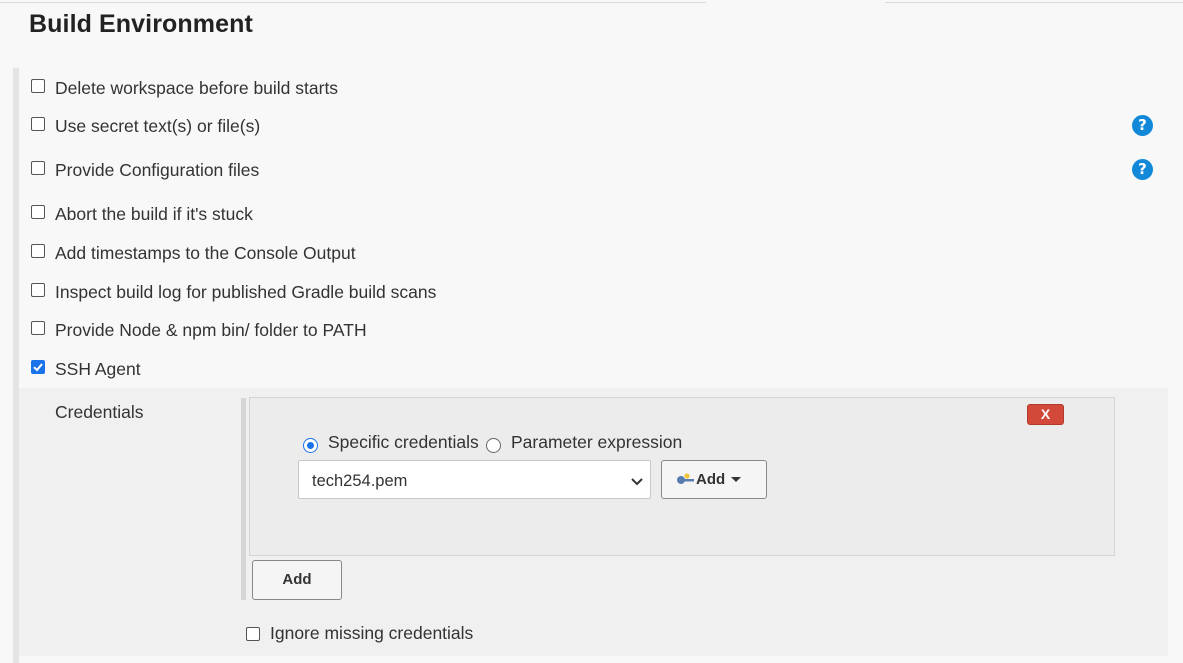 Image resolution: width=1183 pixels, height=663 pixels. I want to click on option-label: Provide Node & npm bin/ folder to PATH, so click(211, 329).